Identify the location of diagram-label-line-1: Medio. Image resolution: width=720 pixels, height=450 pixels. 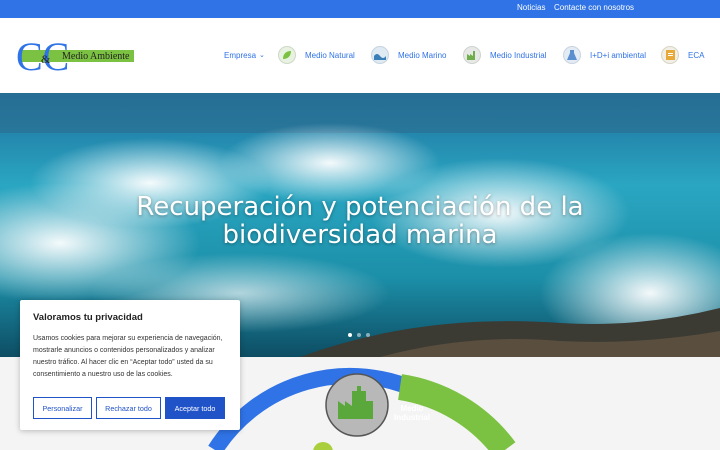
(411, 408).